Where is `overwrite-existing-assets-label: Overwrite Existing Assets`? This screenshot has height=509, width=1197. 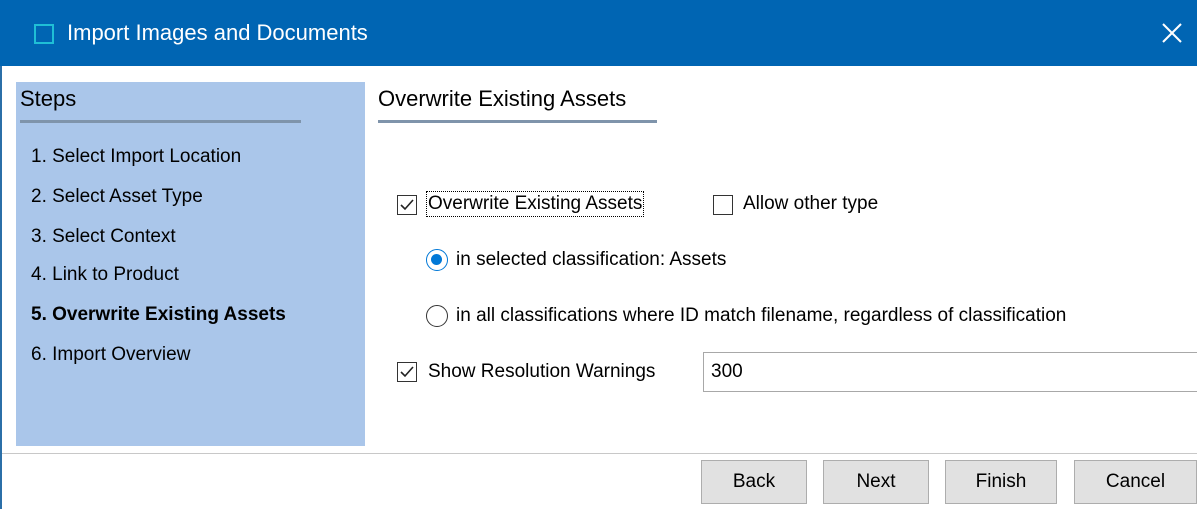 overwrite-existing-assets-label: Overwrite Existing Assets is located at coordinates (535, 204).